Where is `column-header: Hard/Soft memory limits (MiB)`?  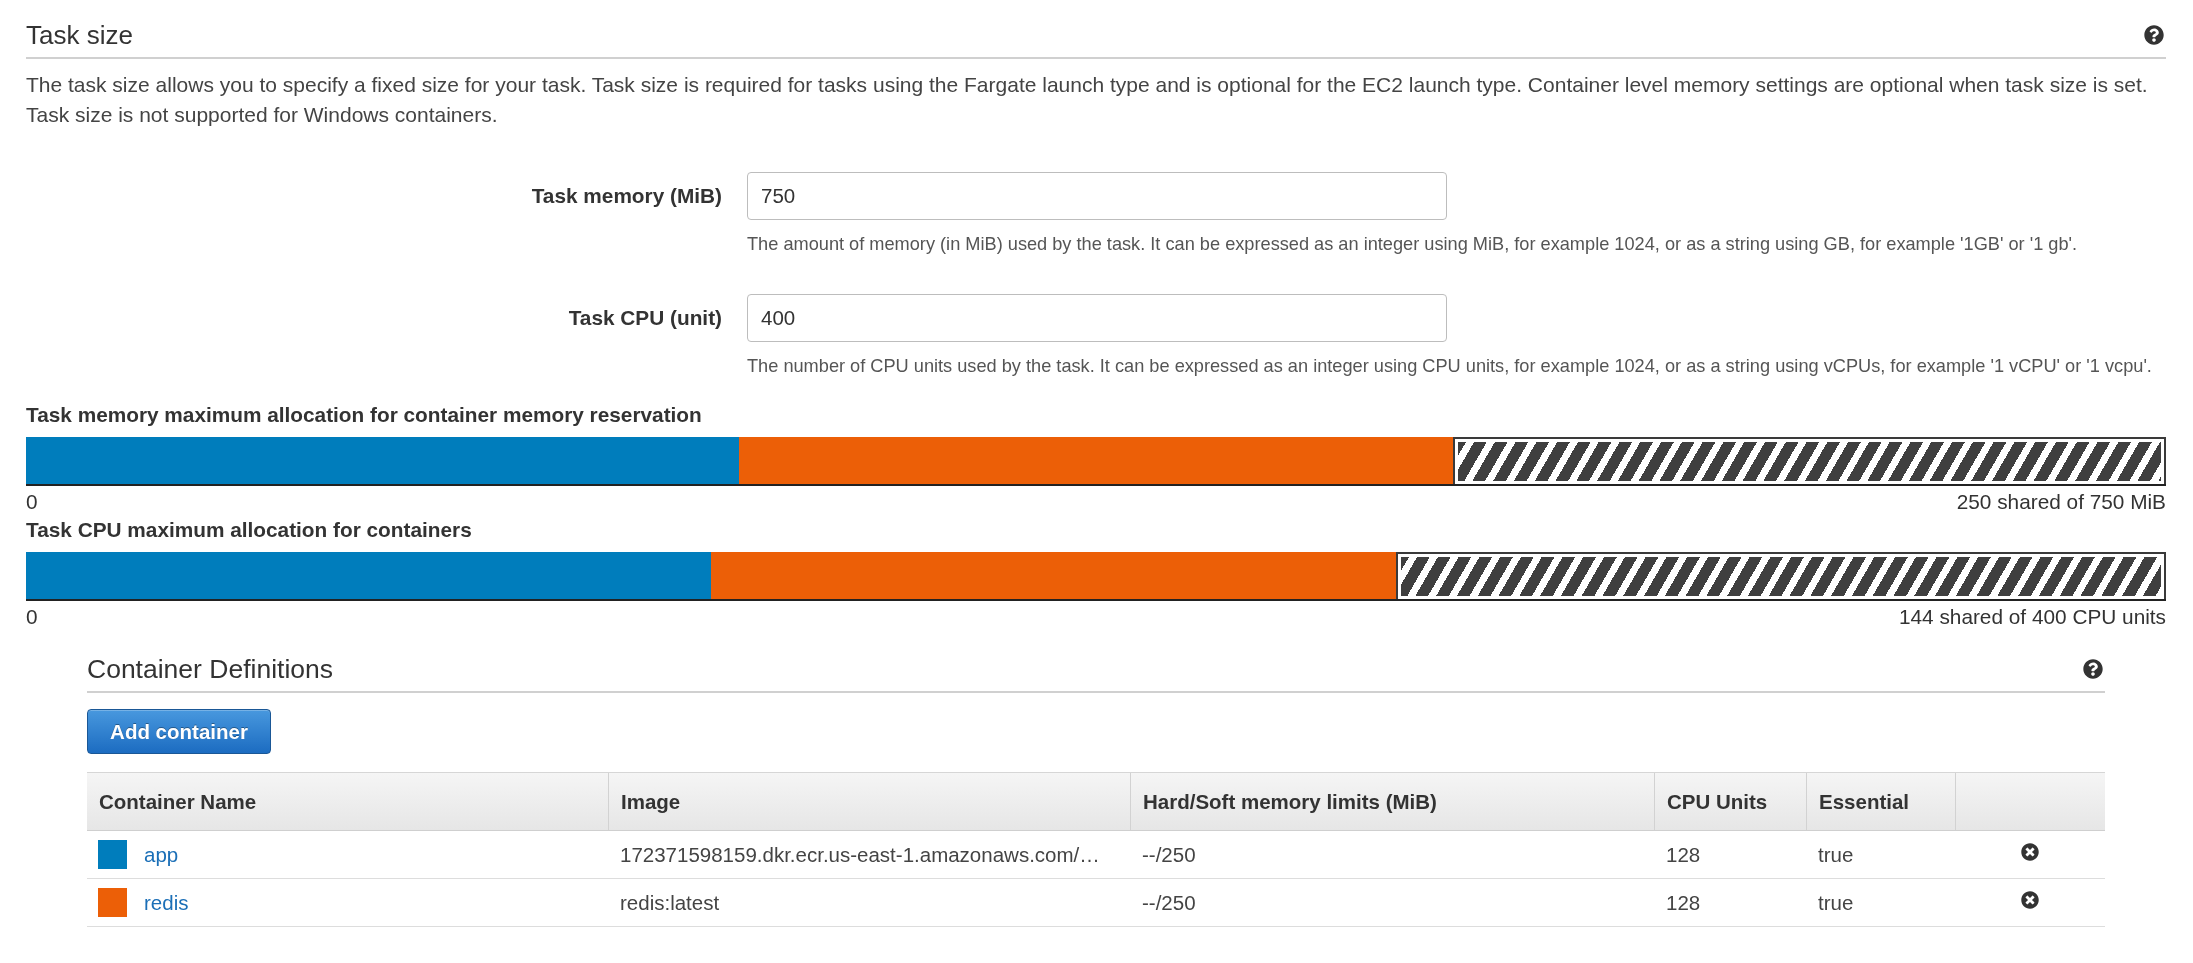 column-header: Hard/Soft memory limits (MiB) is located at coordinates (1392, 801).